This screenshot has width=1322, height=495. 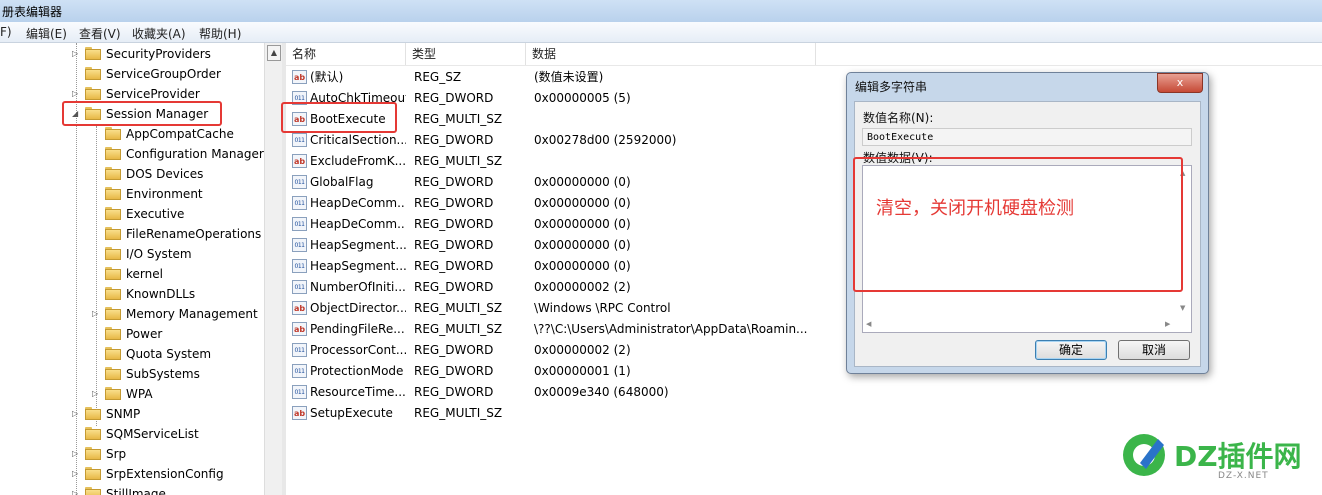 What do you see at coordinates (132, 374) in the screenshot?
I see `tree-item: SubSystems` at bounding box center [132, 374].